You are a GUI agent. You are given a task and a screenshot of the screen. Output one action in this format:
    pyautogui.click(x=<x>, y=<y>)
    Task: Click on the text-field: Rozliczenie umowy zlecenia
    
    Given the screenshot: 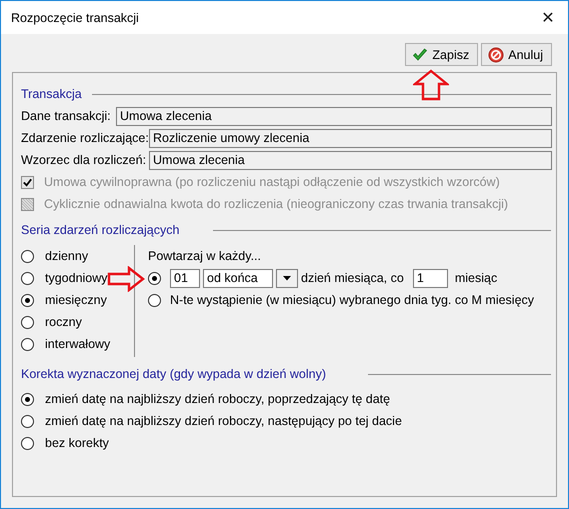 What is the action you would take?
    pyautogui.click(x=350, y=138)
    